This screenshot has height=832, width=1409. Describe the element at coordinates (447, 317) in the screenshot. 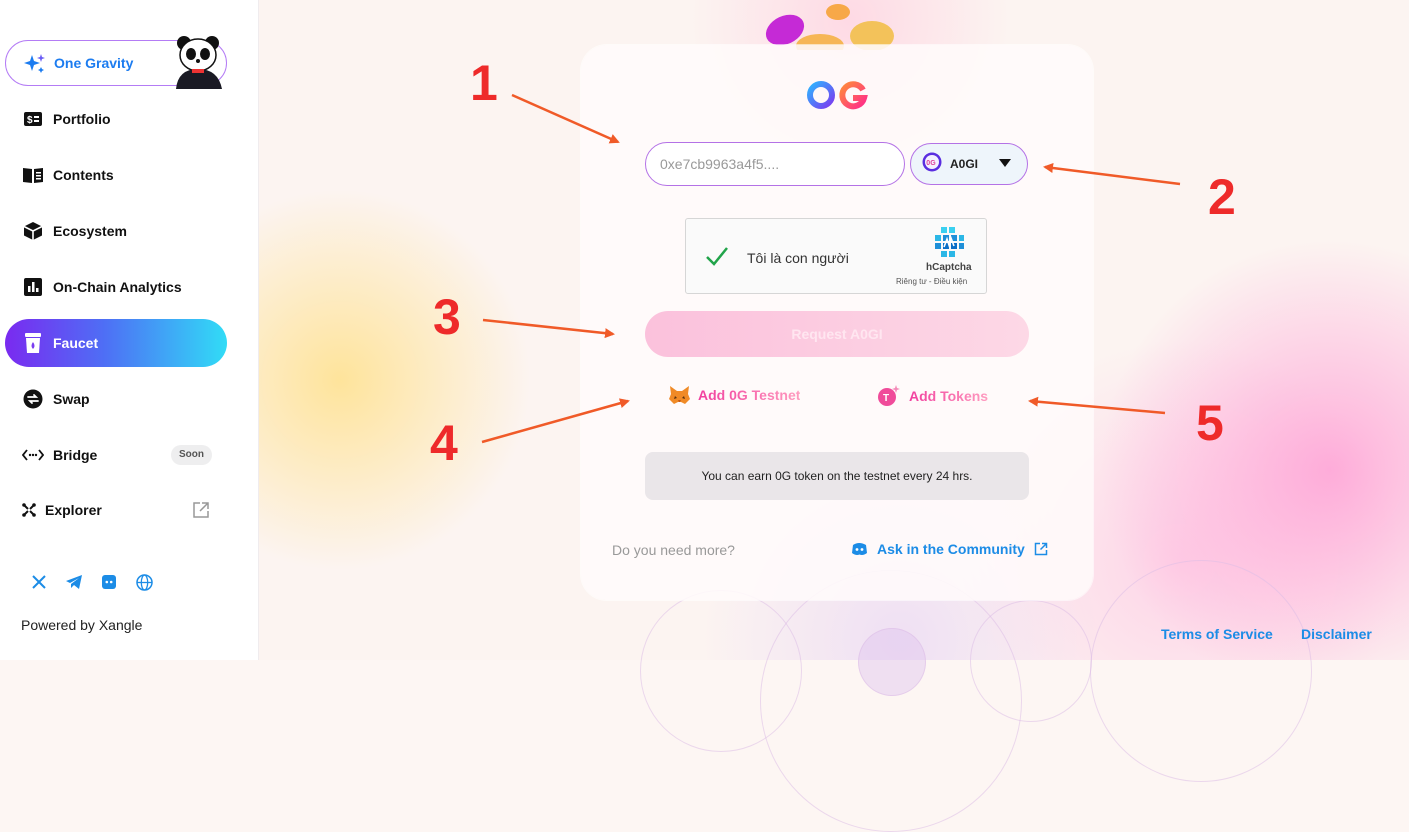

I see `annotation-number: 3` at that location.